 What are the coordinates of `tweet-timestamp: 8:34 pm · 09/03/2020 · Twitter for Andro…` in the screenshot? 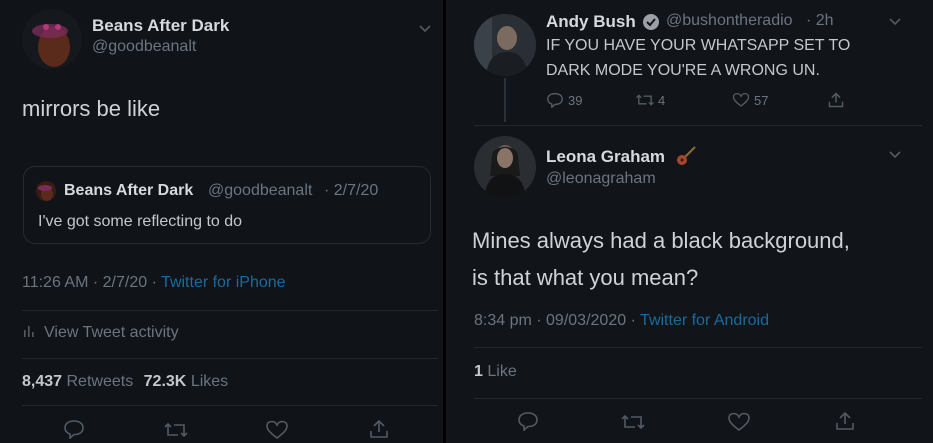 It's located at (621, 321).